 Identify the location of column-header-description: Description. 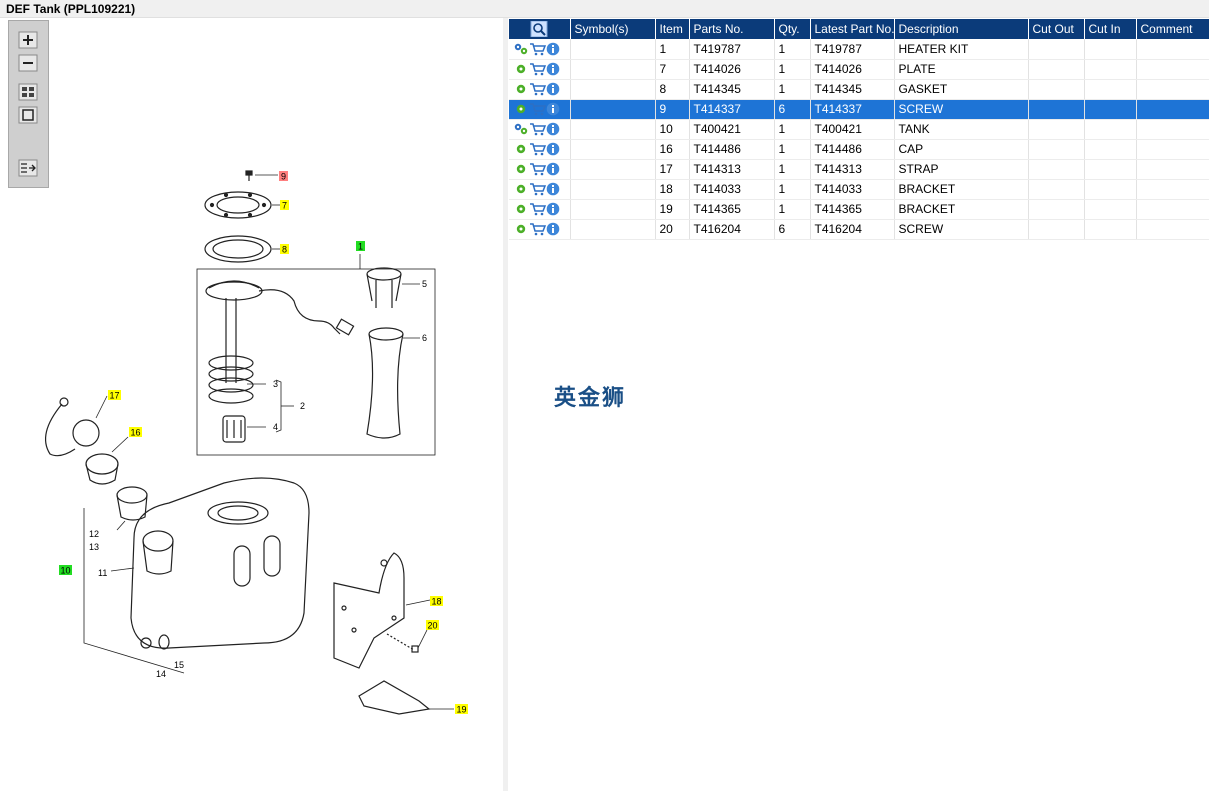
(961, 29).